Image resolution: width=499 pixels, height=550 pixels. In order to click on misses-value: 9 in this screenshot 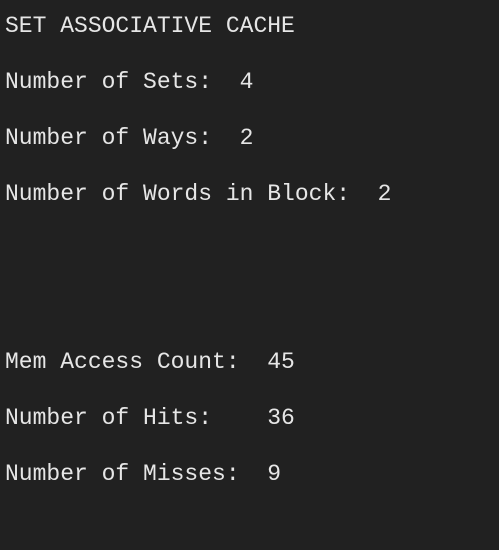, I will do `click(274, 474)`.